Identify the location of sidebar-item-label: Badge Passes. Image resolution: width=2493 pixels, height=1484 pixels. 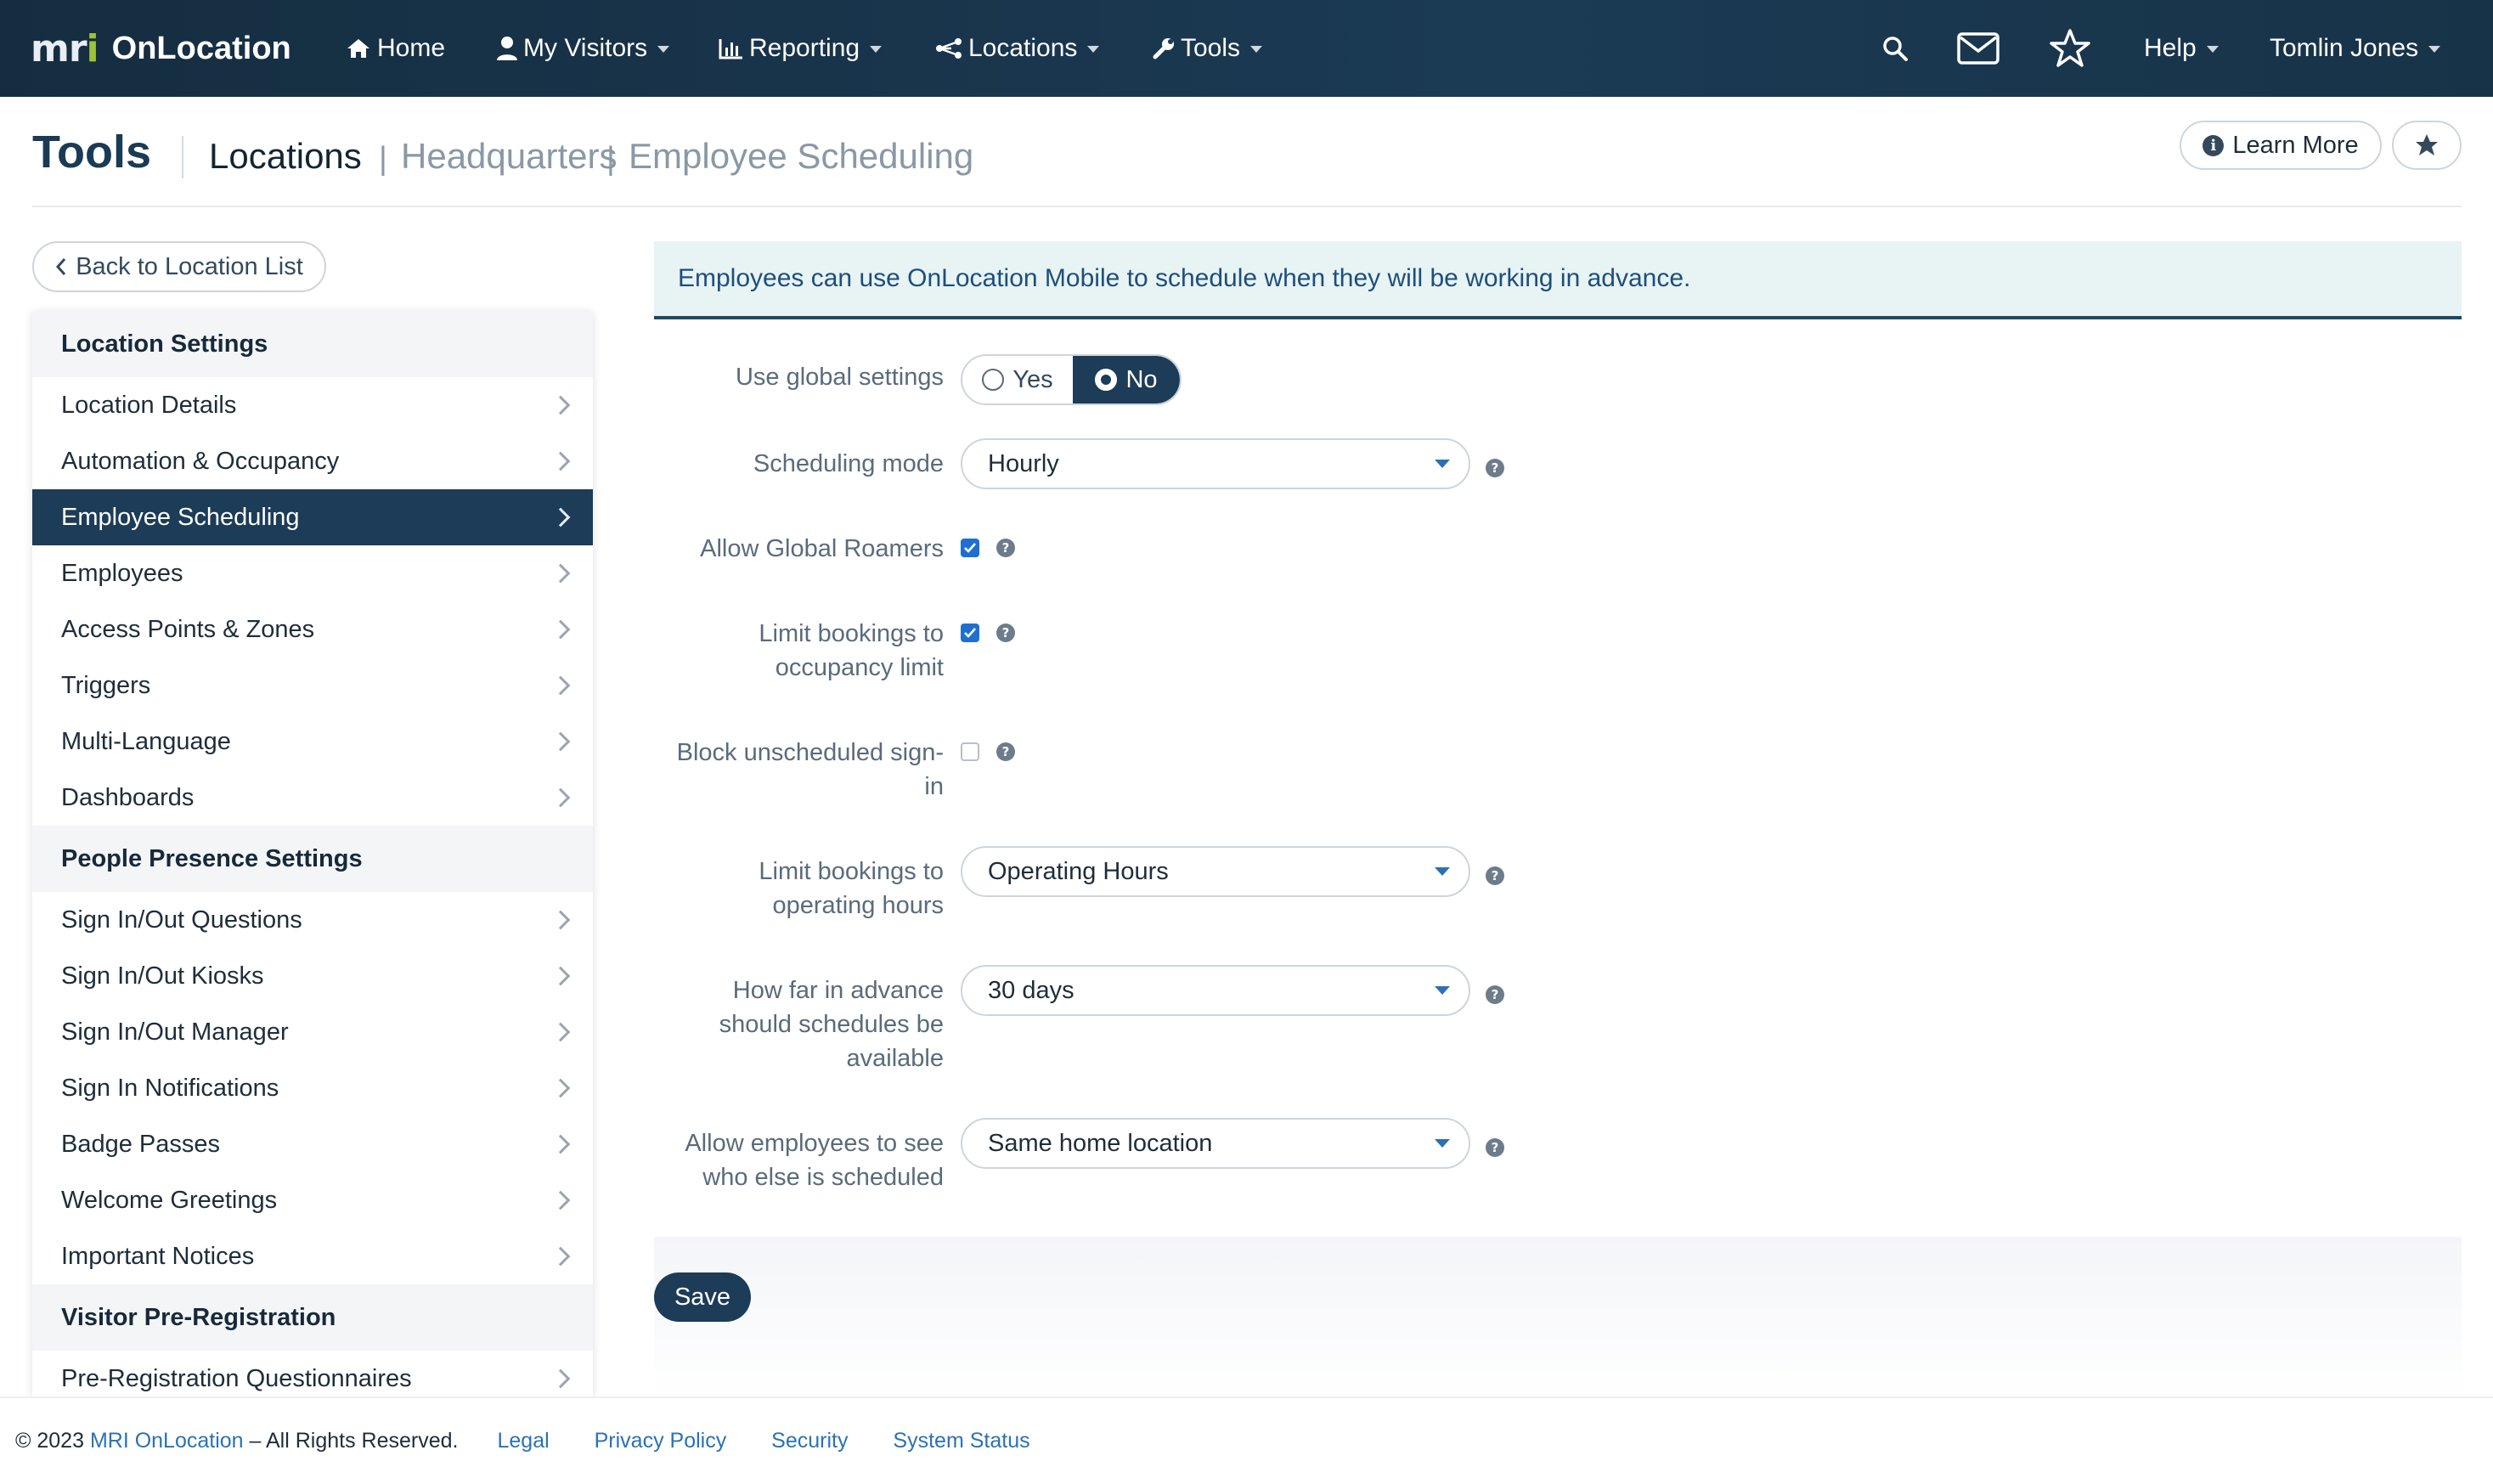
(141, 1144).